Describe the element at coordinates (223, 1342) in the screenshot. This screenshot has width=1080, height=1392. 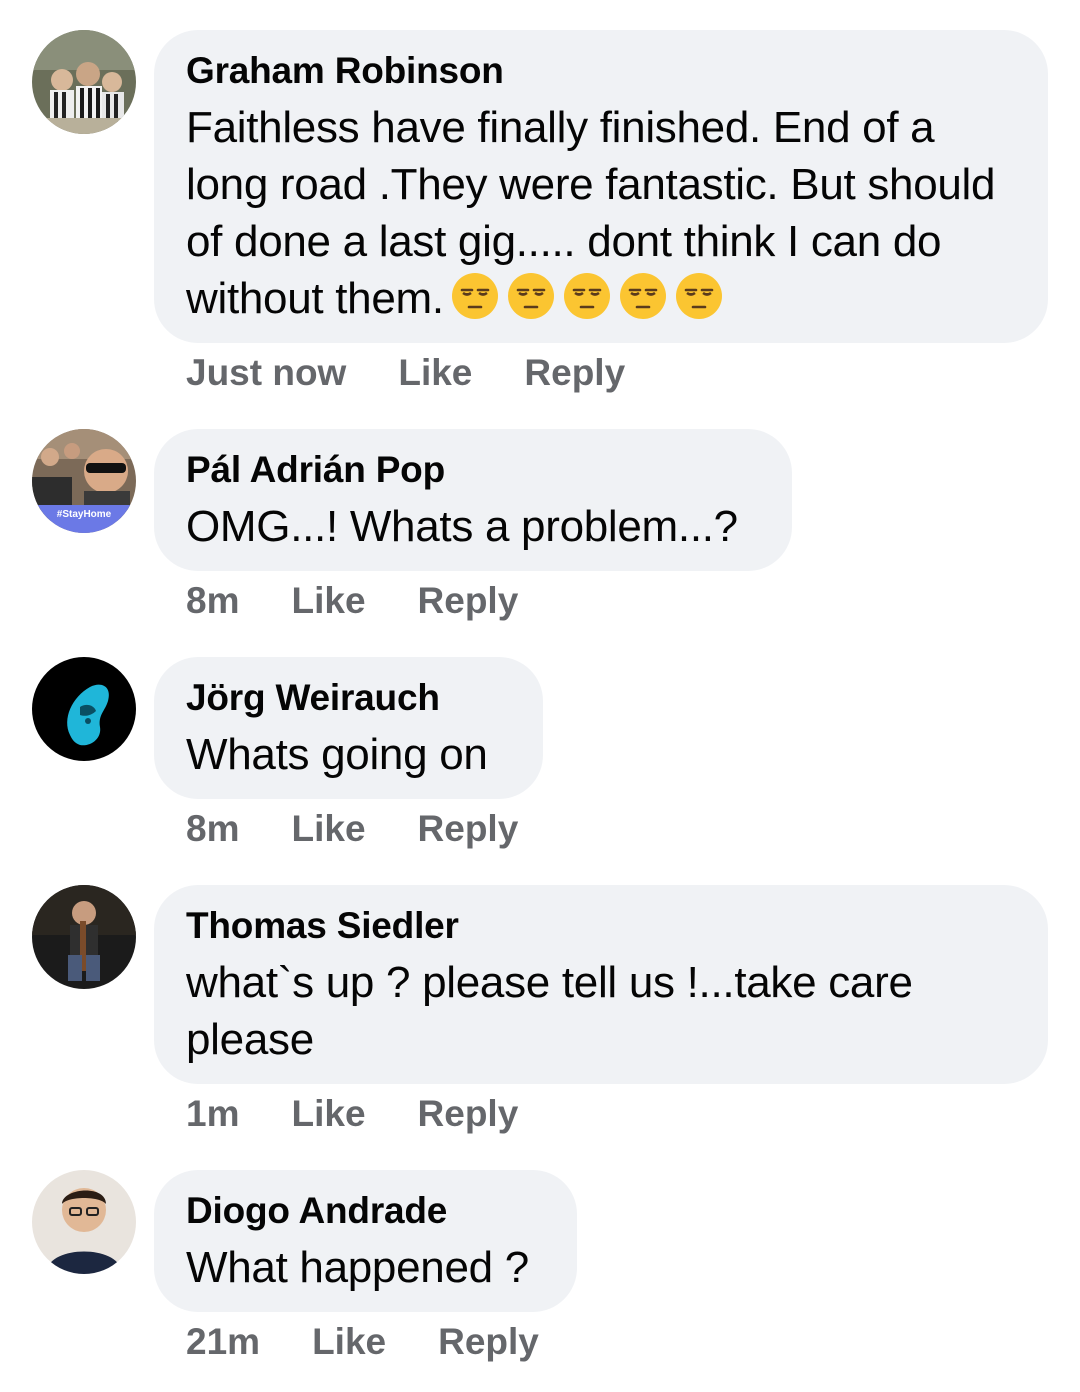
I see `comment-timestamp: 21m` at that location.